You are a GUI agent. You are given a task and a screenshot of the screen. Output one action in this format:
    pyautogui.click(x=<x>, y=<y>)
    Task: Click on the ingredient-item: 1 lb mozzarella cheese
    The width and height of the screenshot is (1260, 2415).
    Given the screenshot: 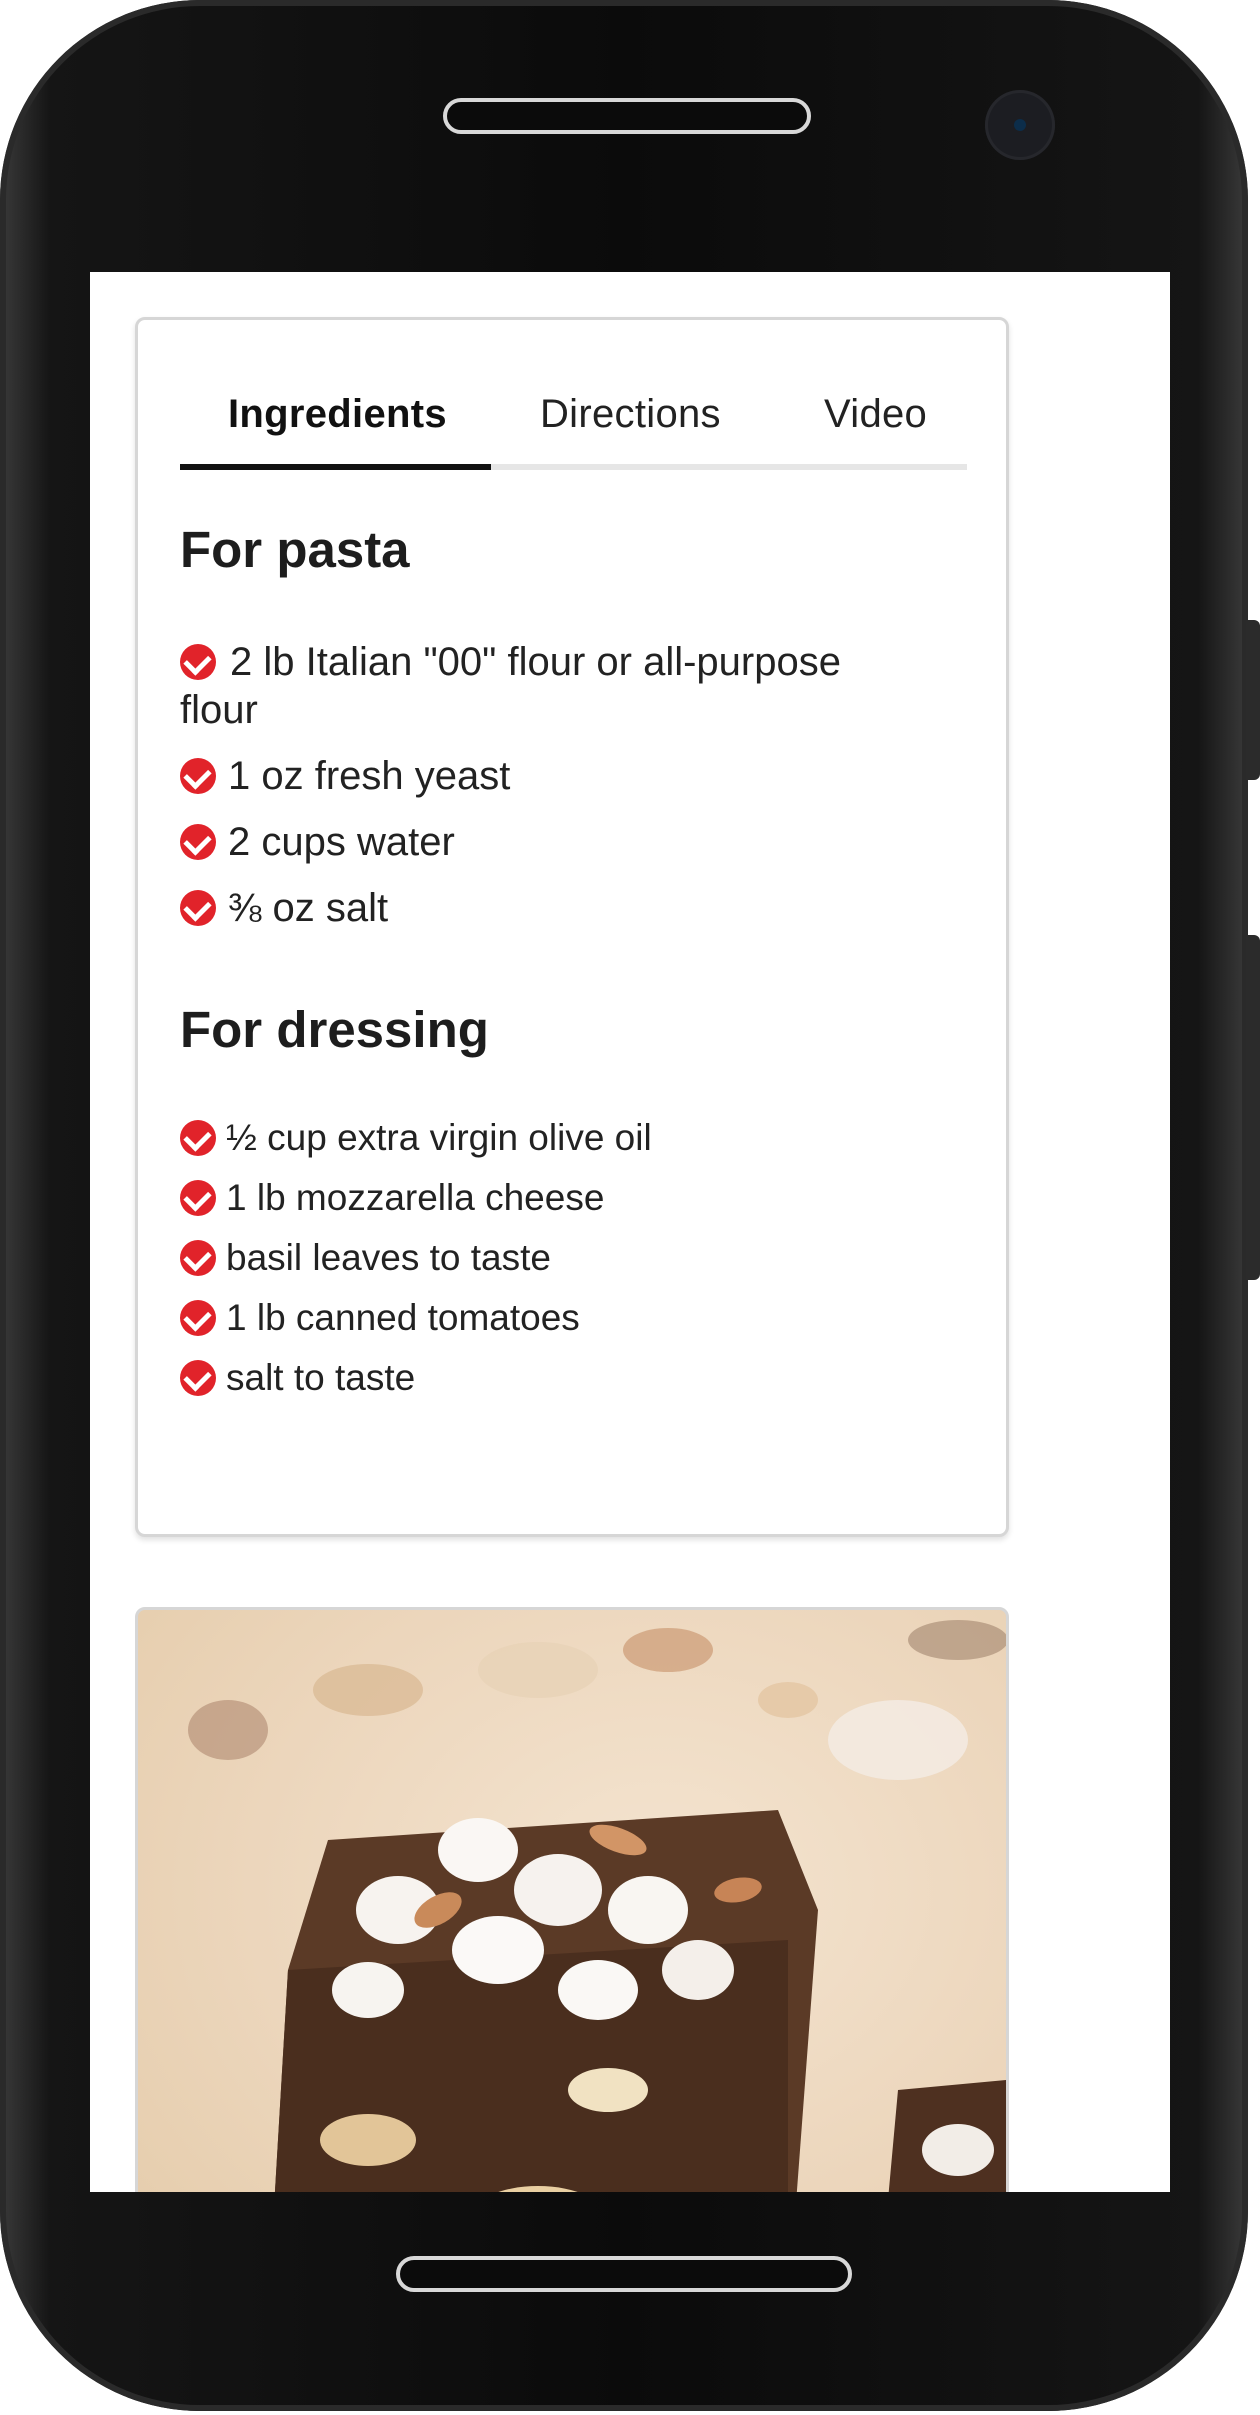 What is the action you would take?
    pyautogui.click(x=545, y=1198)
    